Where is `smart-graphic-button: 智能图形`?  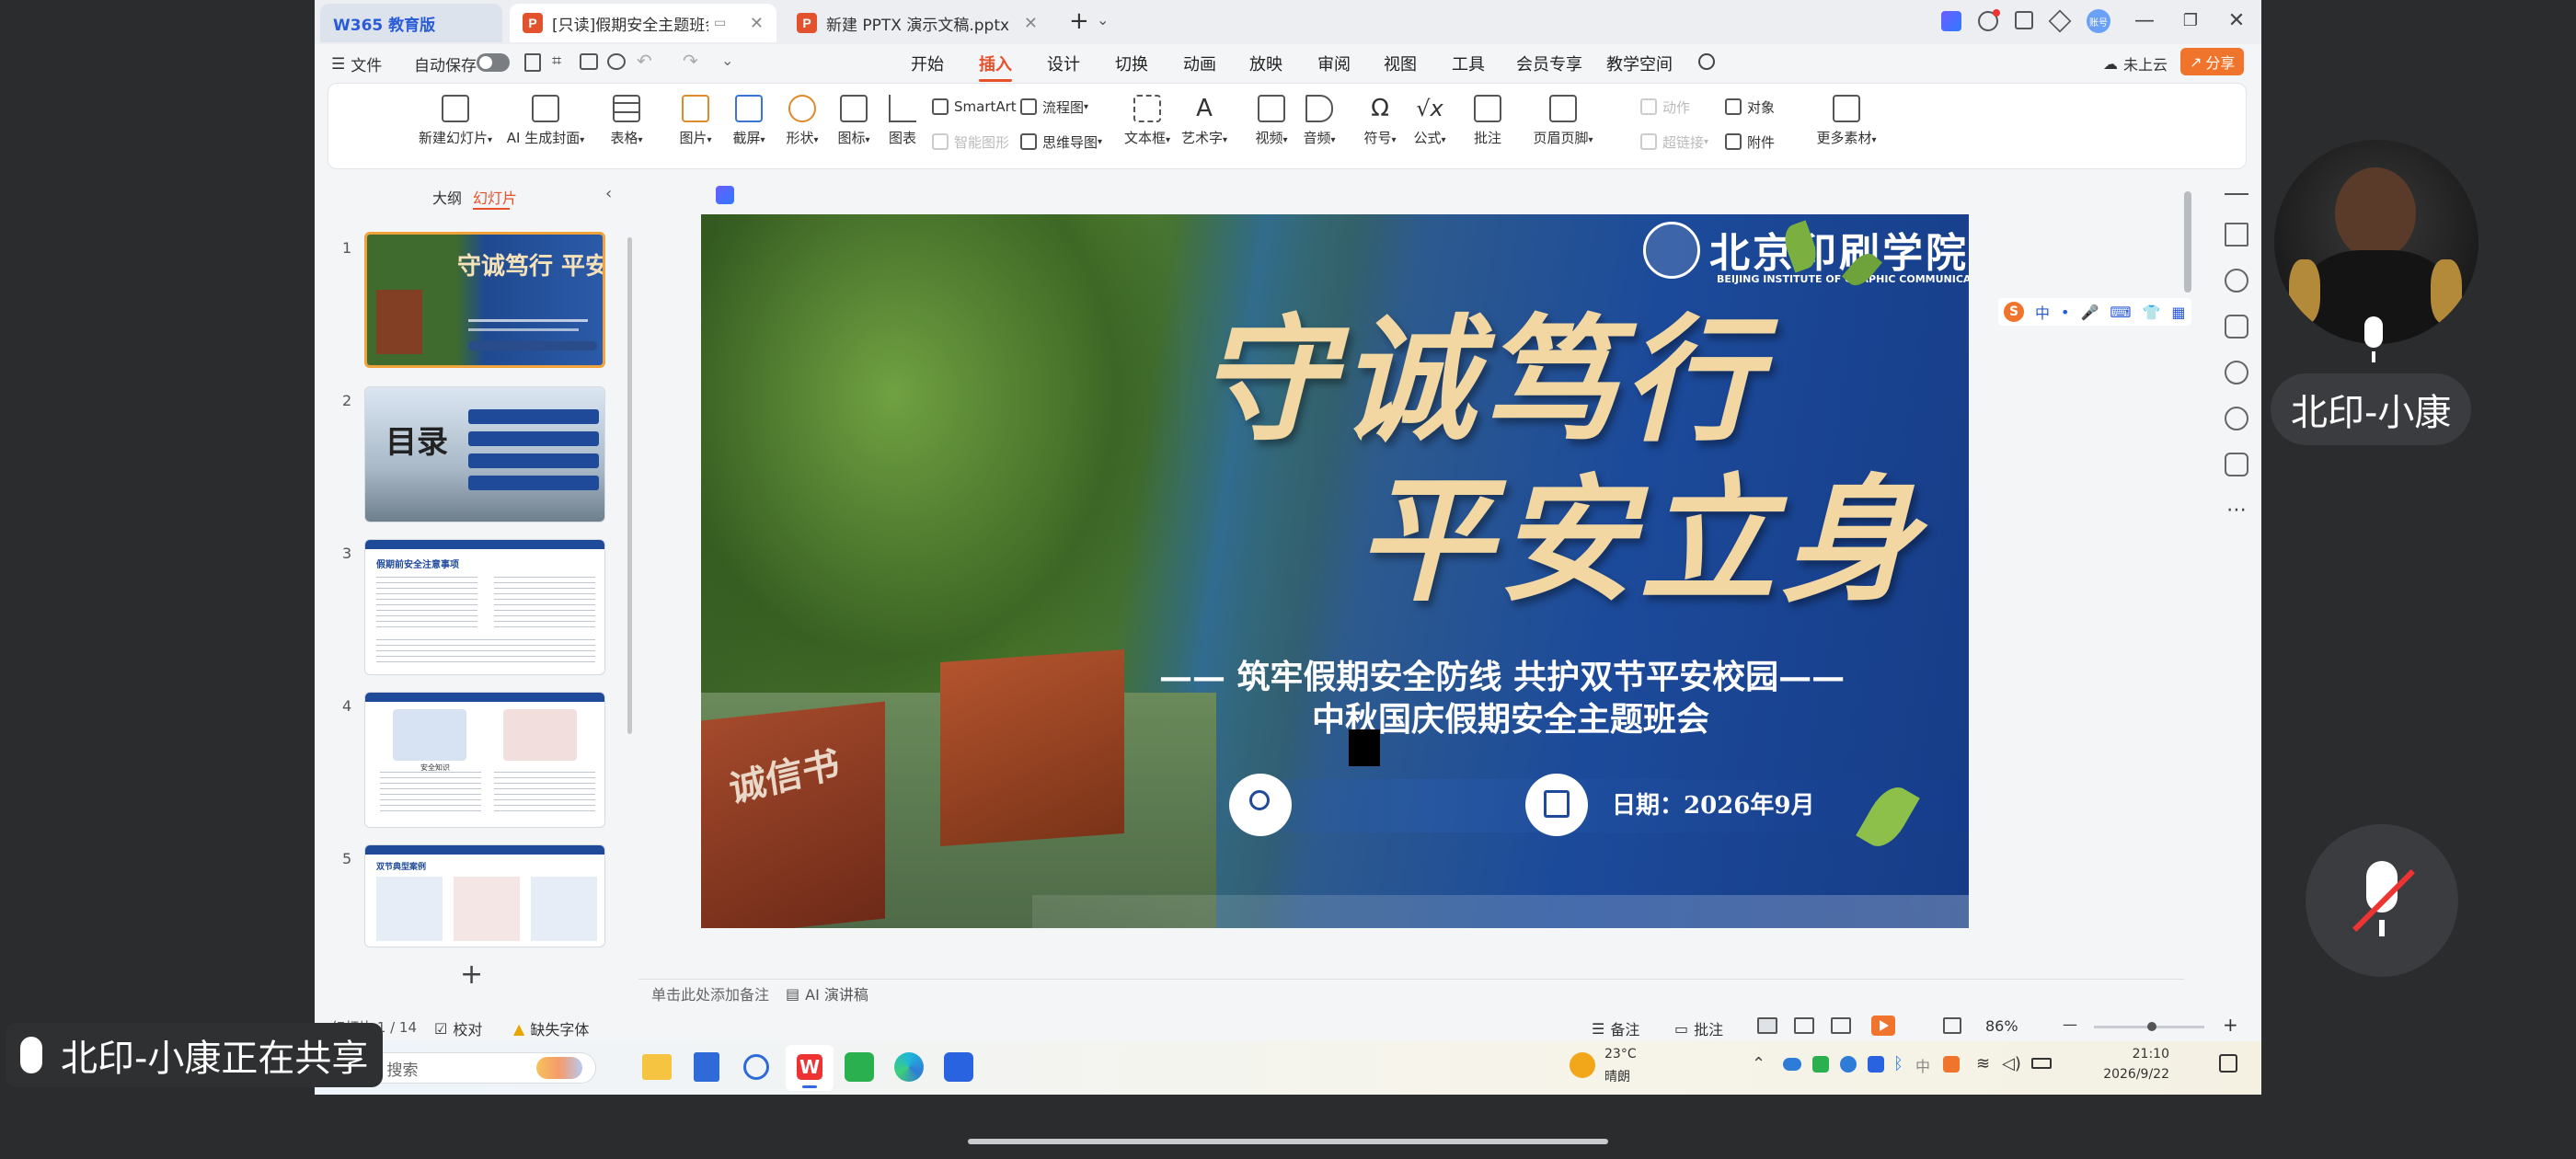
smart-graphic-button: 智能图形 is located at coordinates (970, 142).